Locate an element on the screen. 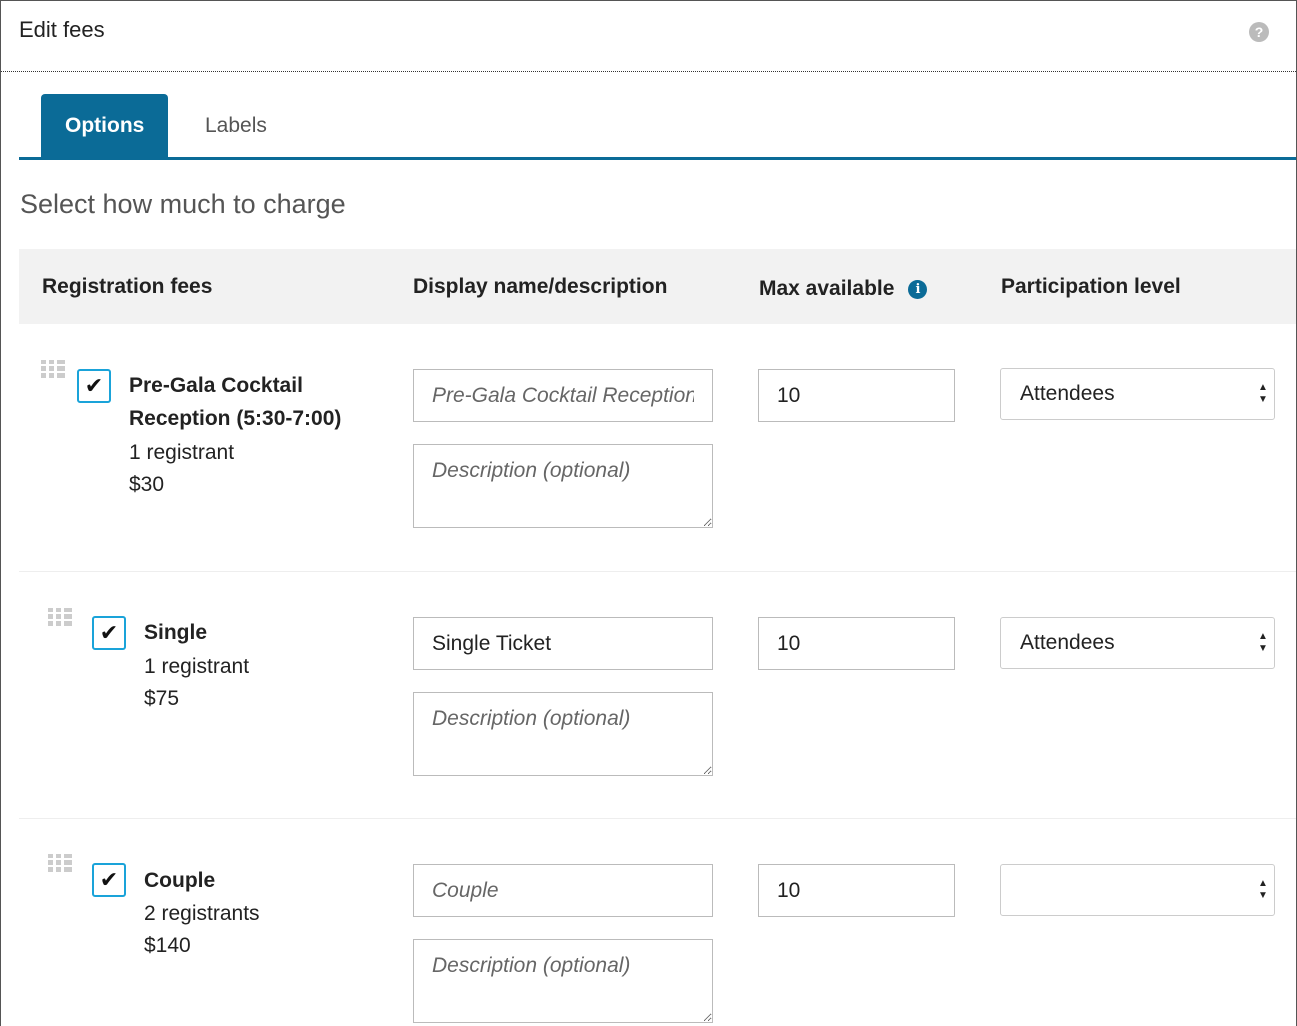  tab-options: Options is located at coordinates (105, 126).